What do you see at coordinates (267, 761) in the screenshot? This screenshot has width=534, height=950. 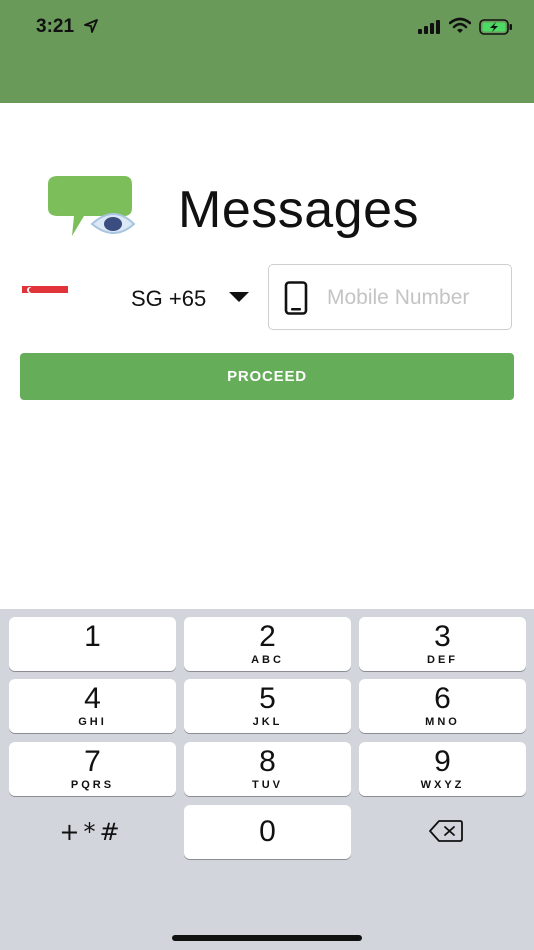 I see `key-number: 8` at bounding box center [267, 761].